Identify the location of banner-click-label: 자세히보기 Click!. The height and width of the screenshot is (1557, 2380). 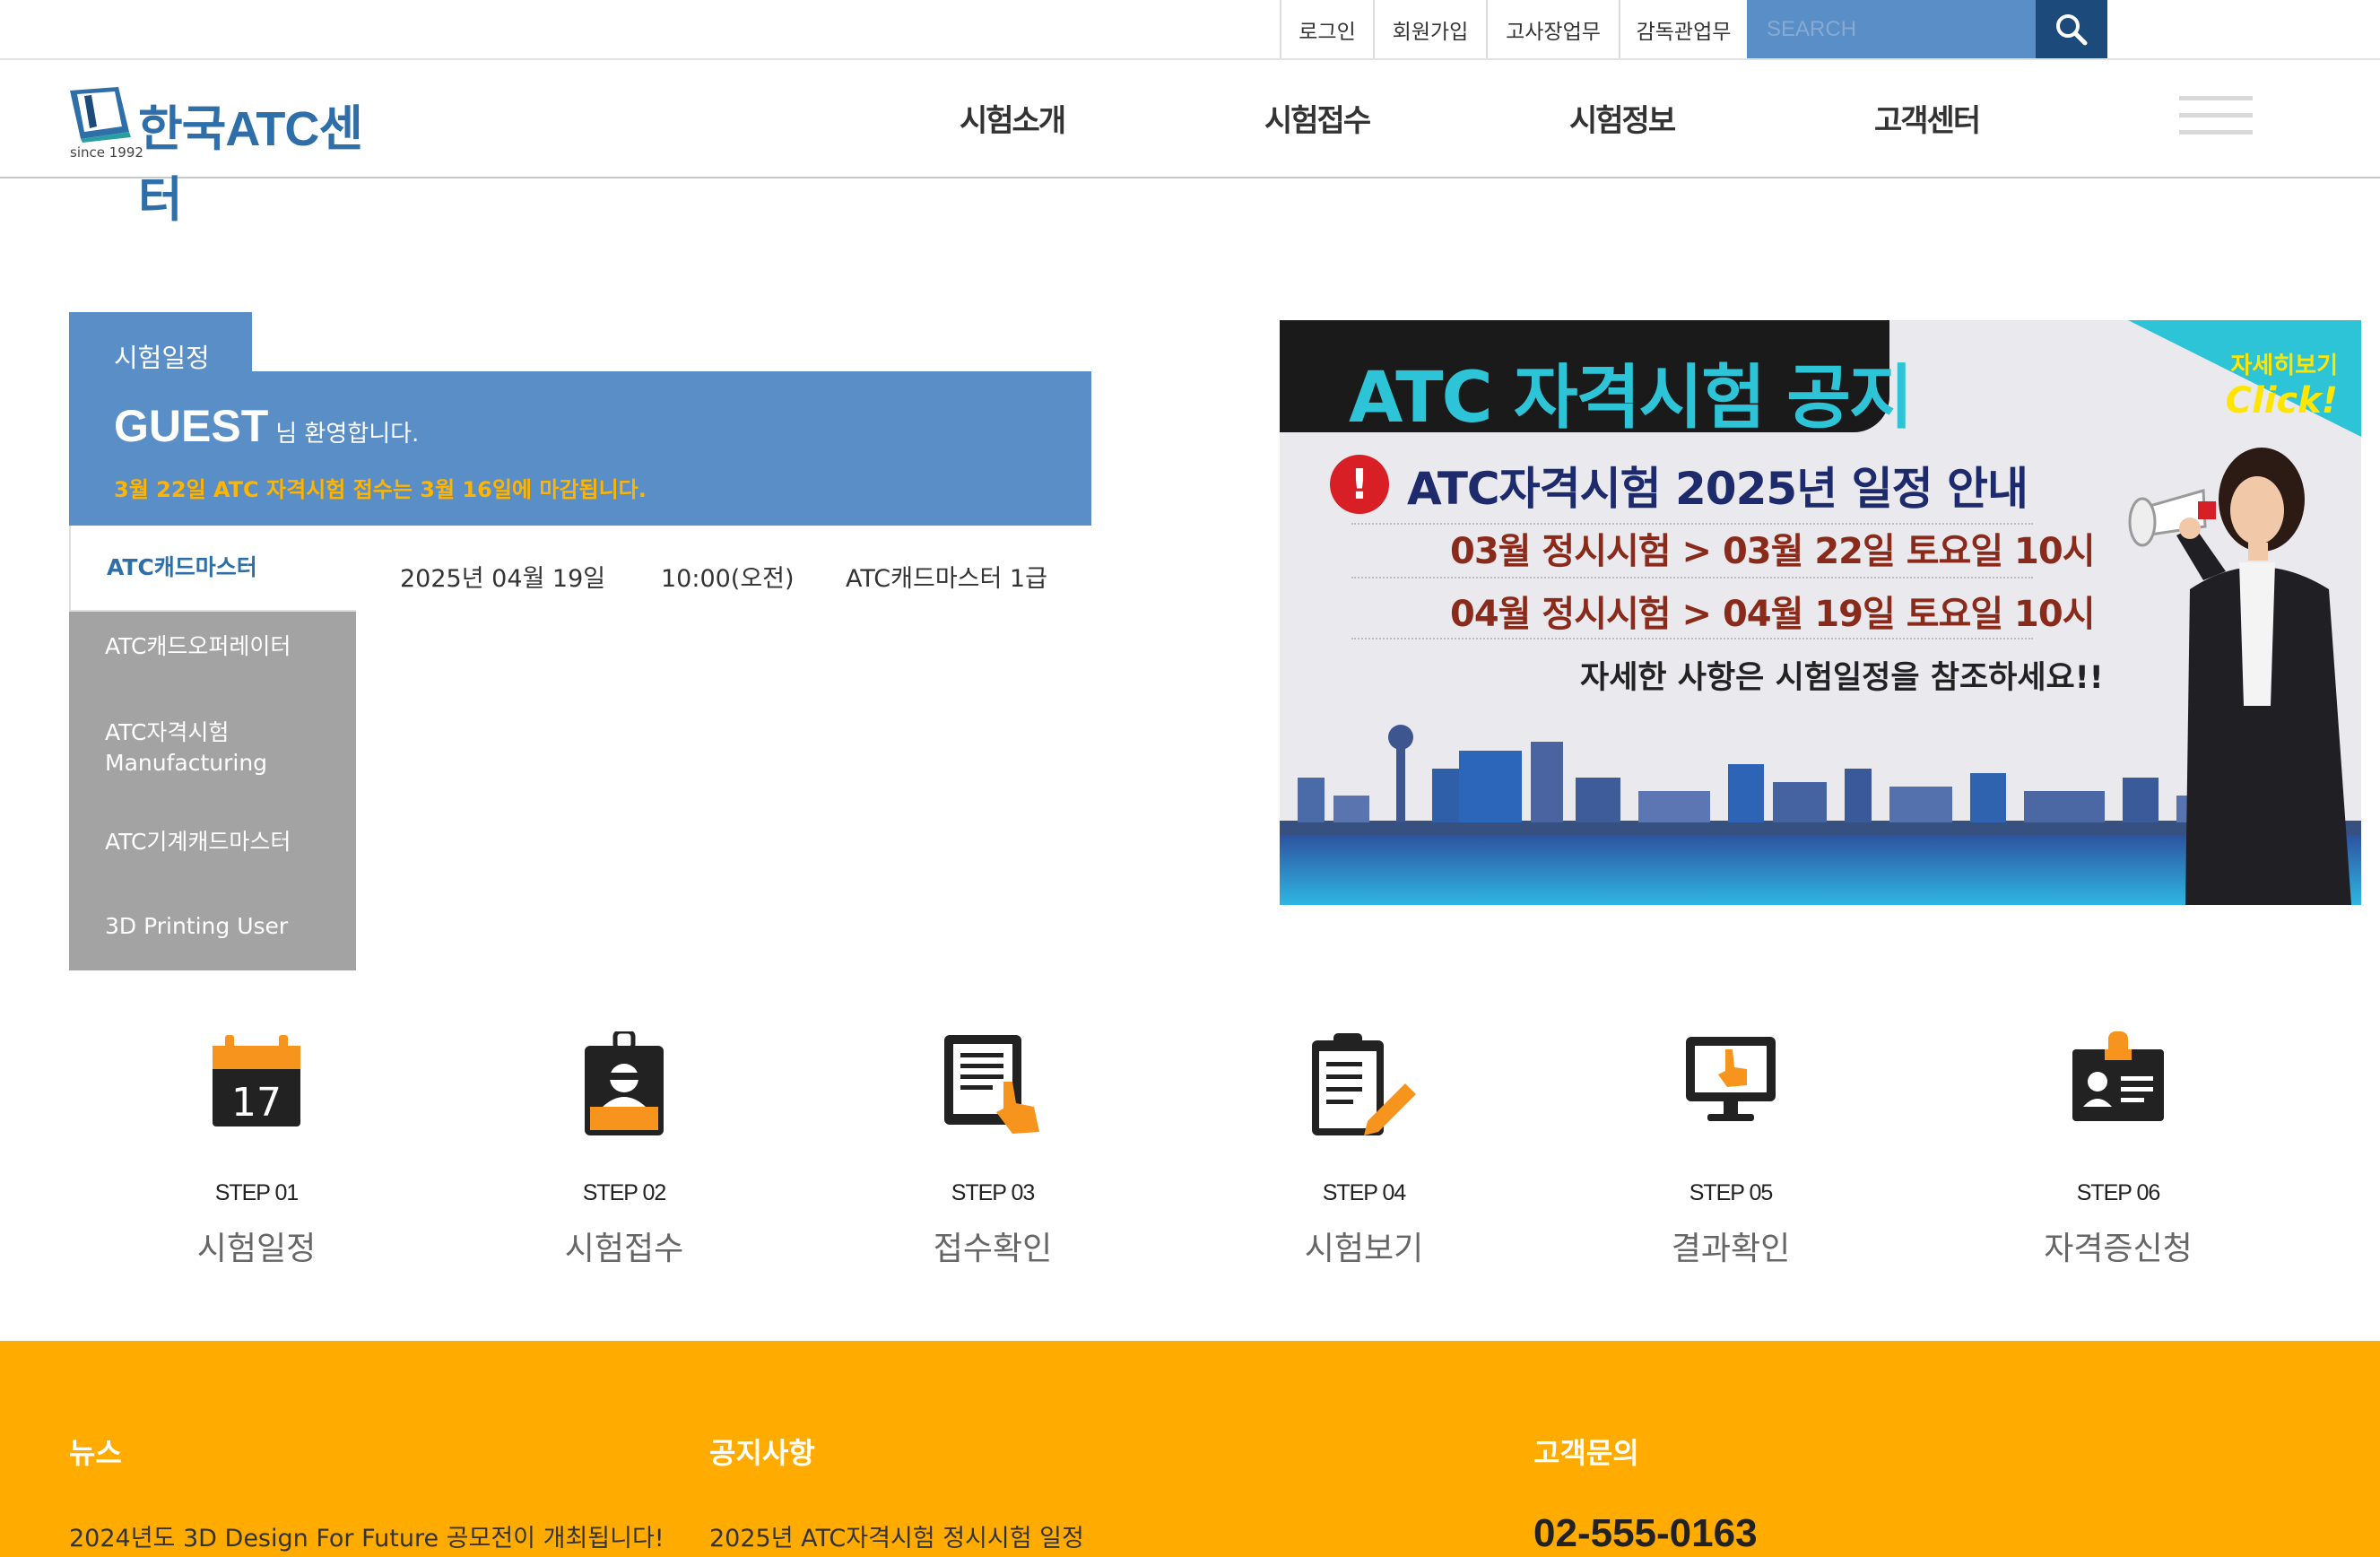
(2282, 385).